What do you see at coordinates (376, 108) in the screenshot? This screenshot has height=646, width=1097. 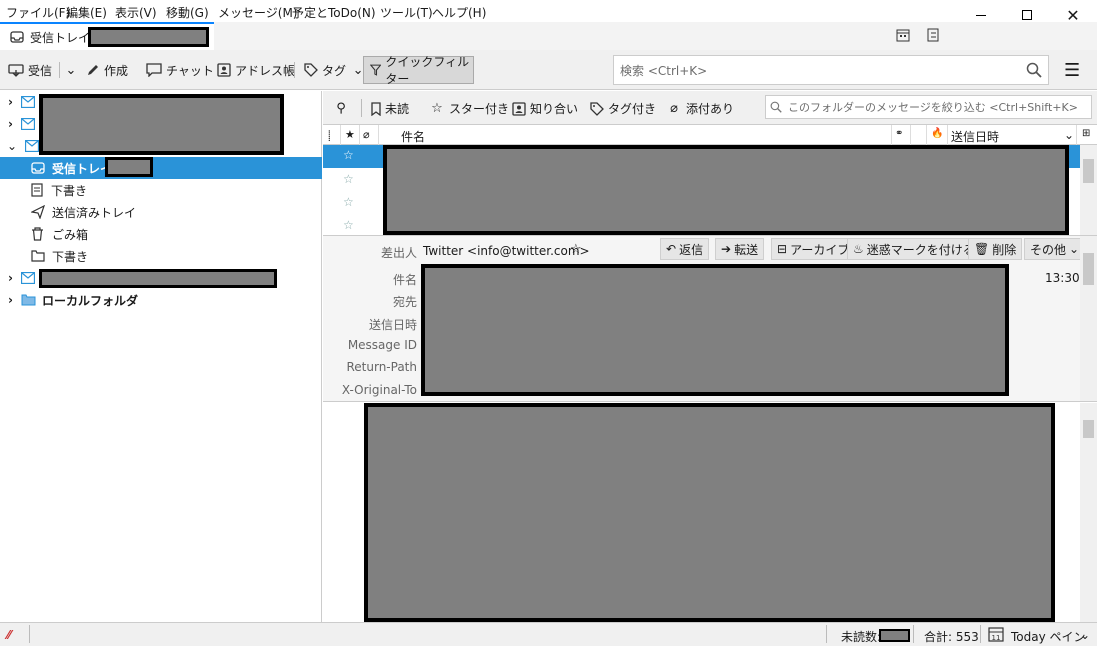 I see `bookmark-icon` at bounding box center [376, 108].